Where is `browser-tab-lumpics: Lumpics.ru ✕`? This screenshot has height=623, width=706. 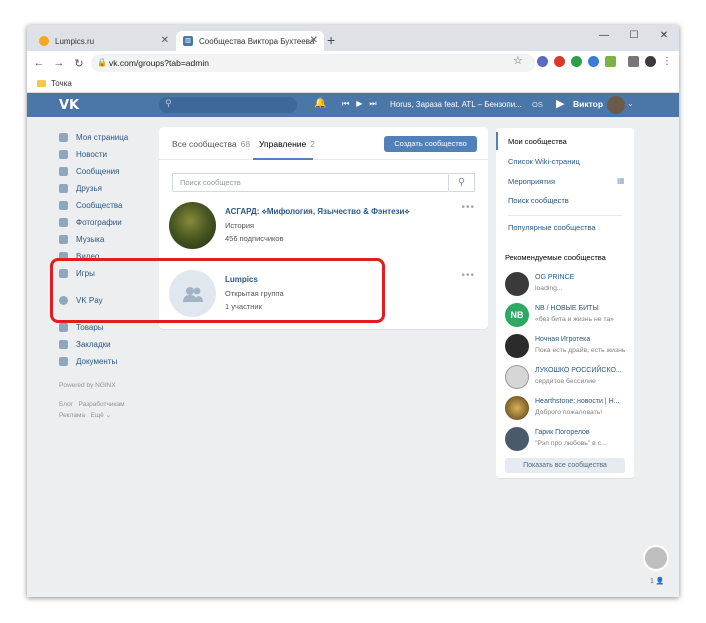
browser-tab-lumpics: Lumpics.ru ✕ is located at coordinates (105, 41).